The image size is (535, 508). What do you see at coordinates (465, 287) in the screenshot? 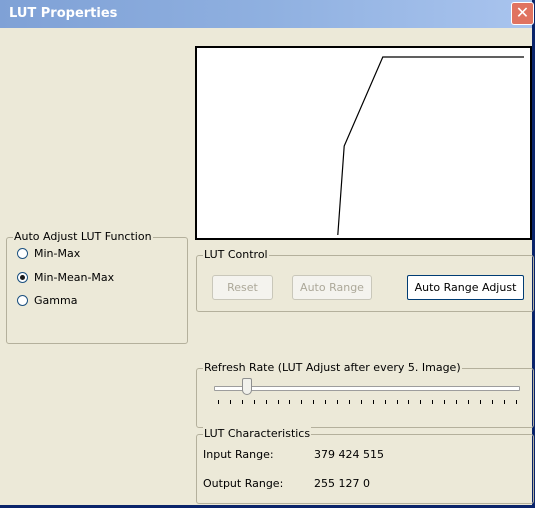
I see `auto-range-adjust-button: Auto Range Adjust` at bounding box center [465, 287].